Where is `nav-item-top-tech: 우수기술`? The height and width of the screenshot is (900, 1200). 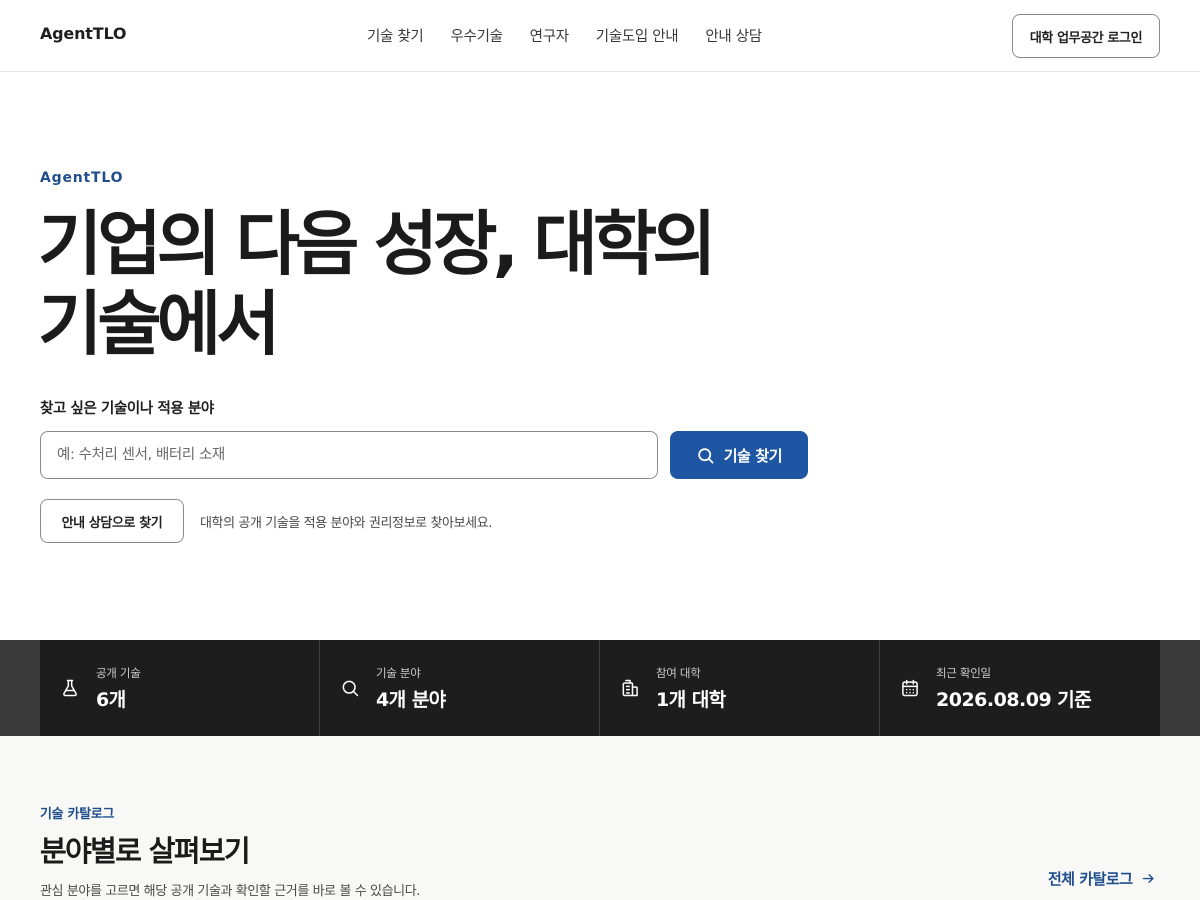
nav-item-top-tech: 우수기술 is located at coordinates (476, 35).